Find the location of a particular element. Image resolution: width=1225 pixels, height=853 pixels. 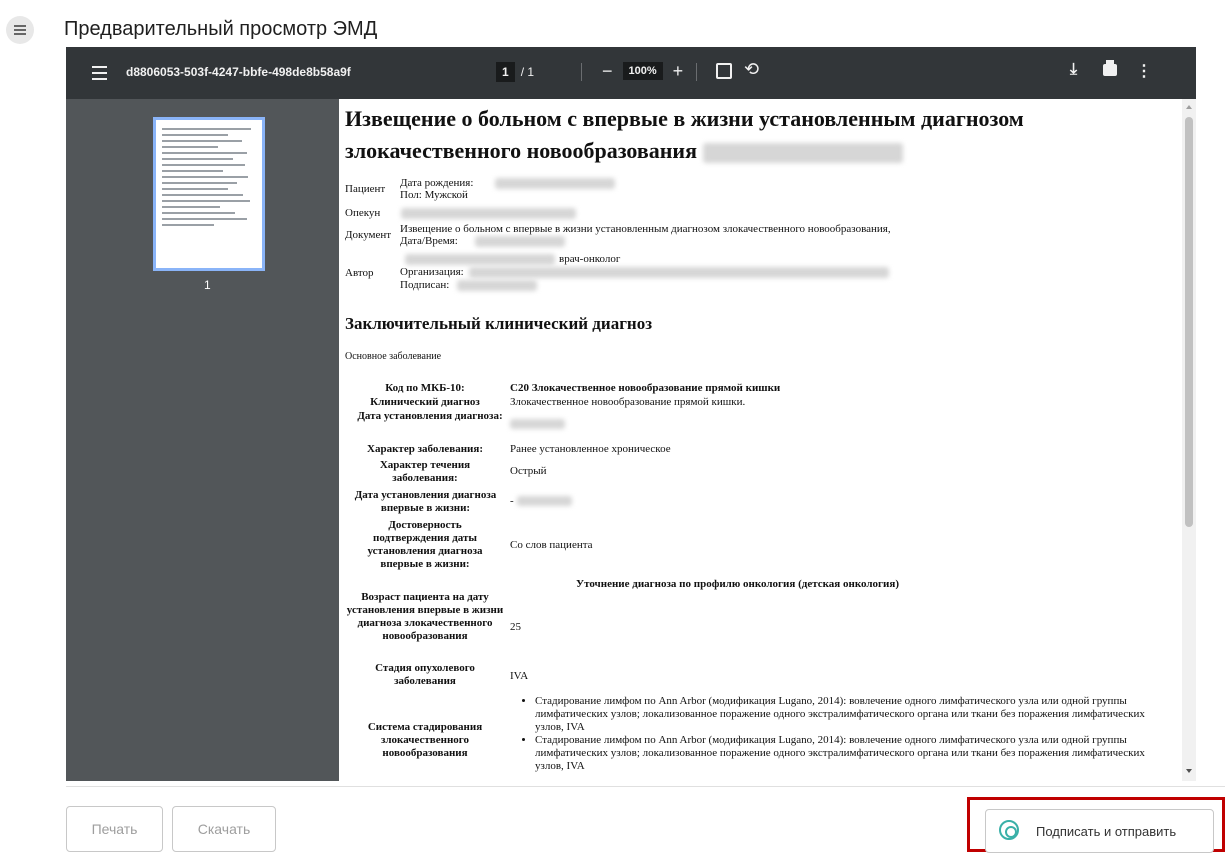

fit-page-icon is located at coordinates (724, 71).